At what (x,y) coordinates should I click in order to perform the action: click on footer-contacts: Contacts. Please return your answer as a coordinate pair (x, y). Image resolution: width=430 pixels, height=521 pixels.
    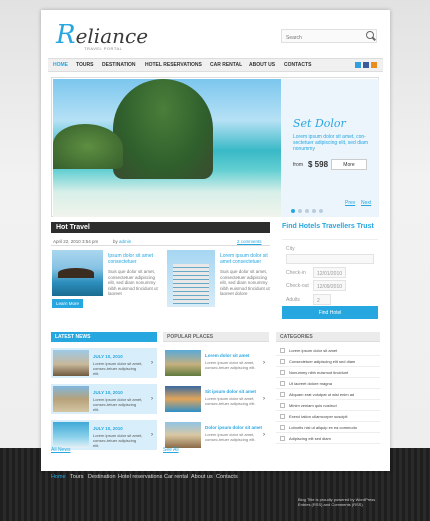
    Looking at the image, I should click on (227, 477).